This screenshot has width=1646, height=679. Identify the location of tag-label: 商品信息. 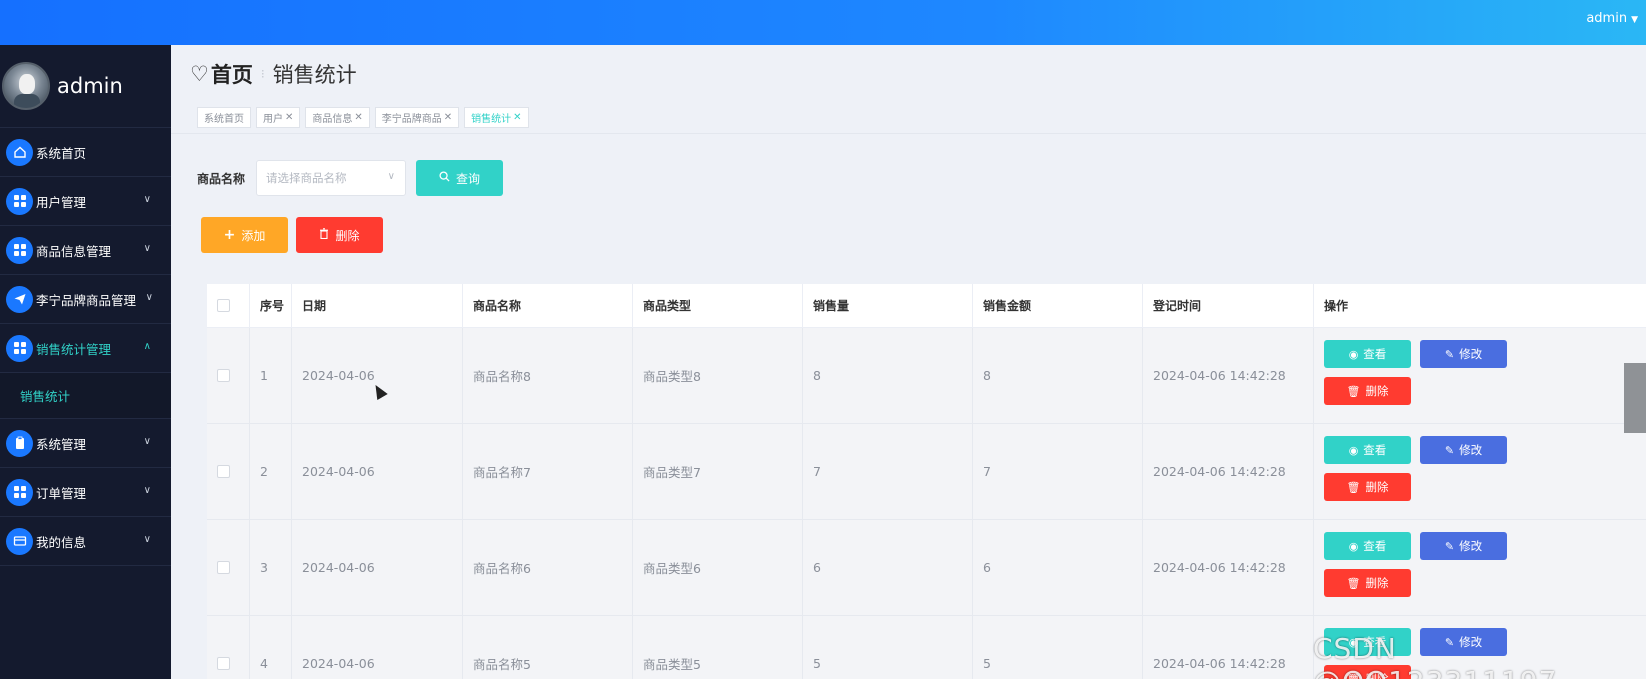
(332, 119).